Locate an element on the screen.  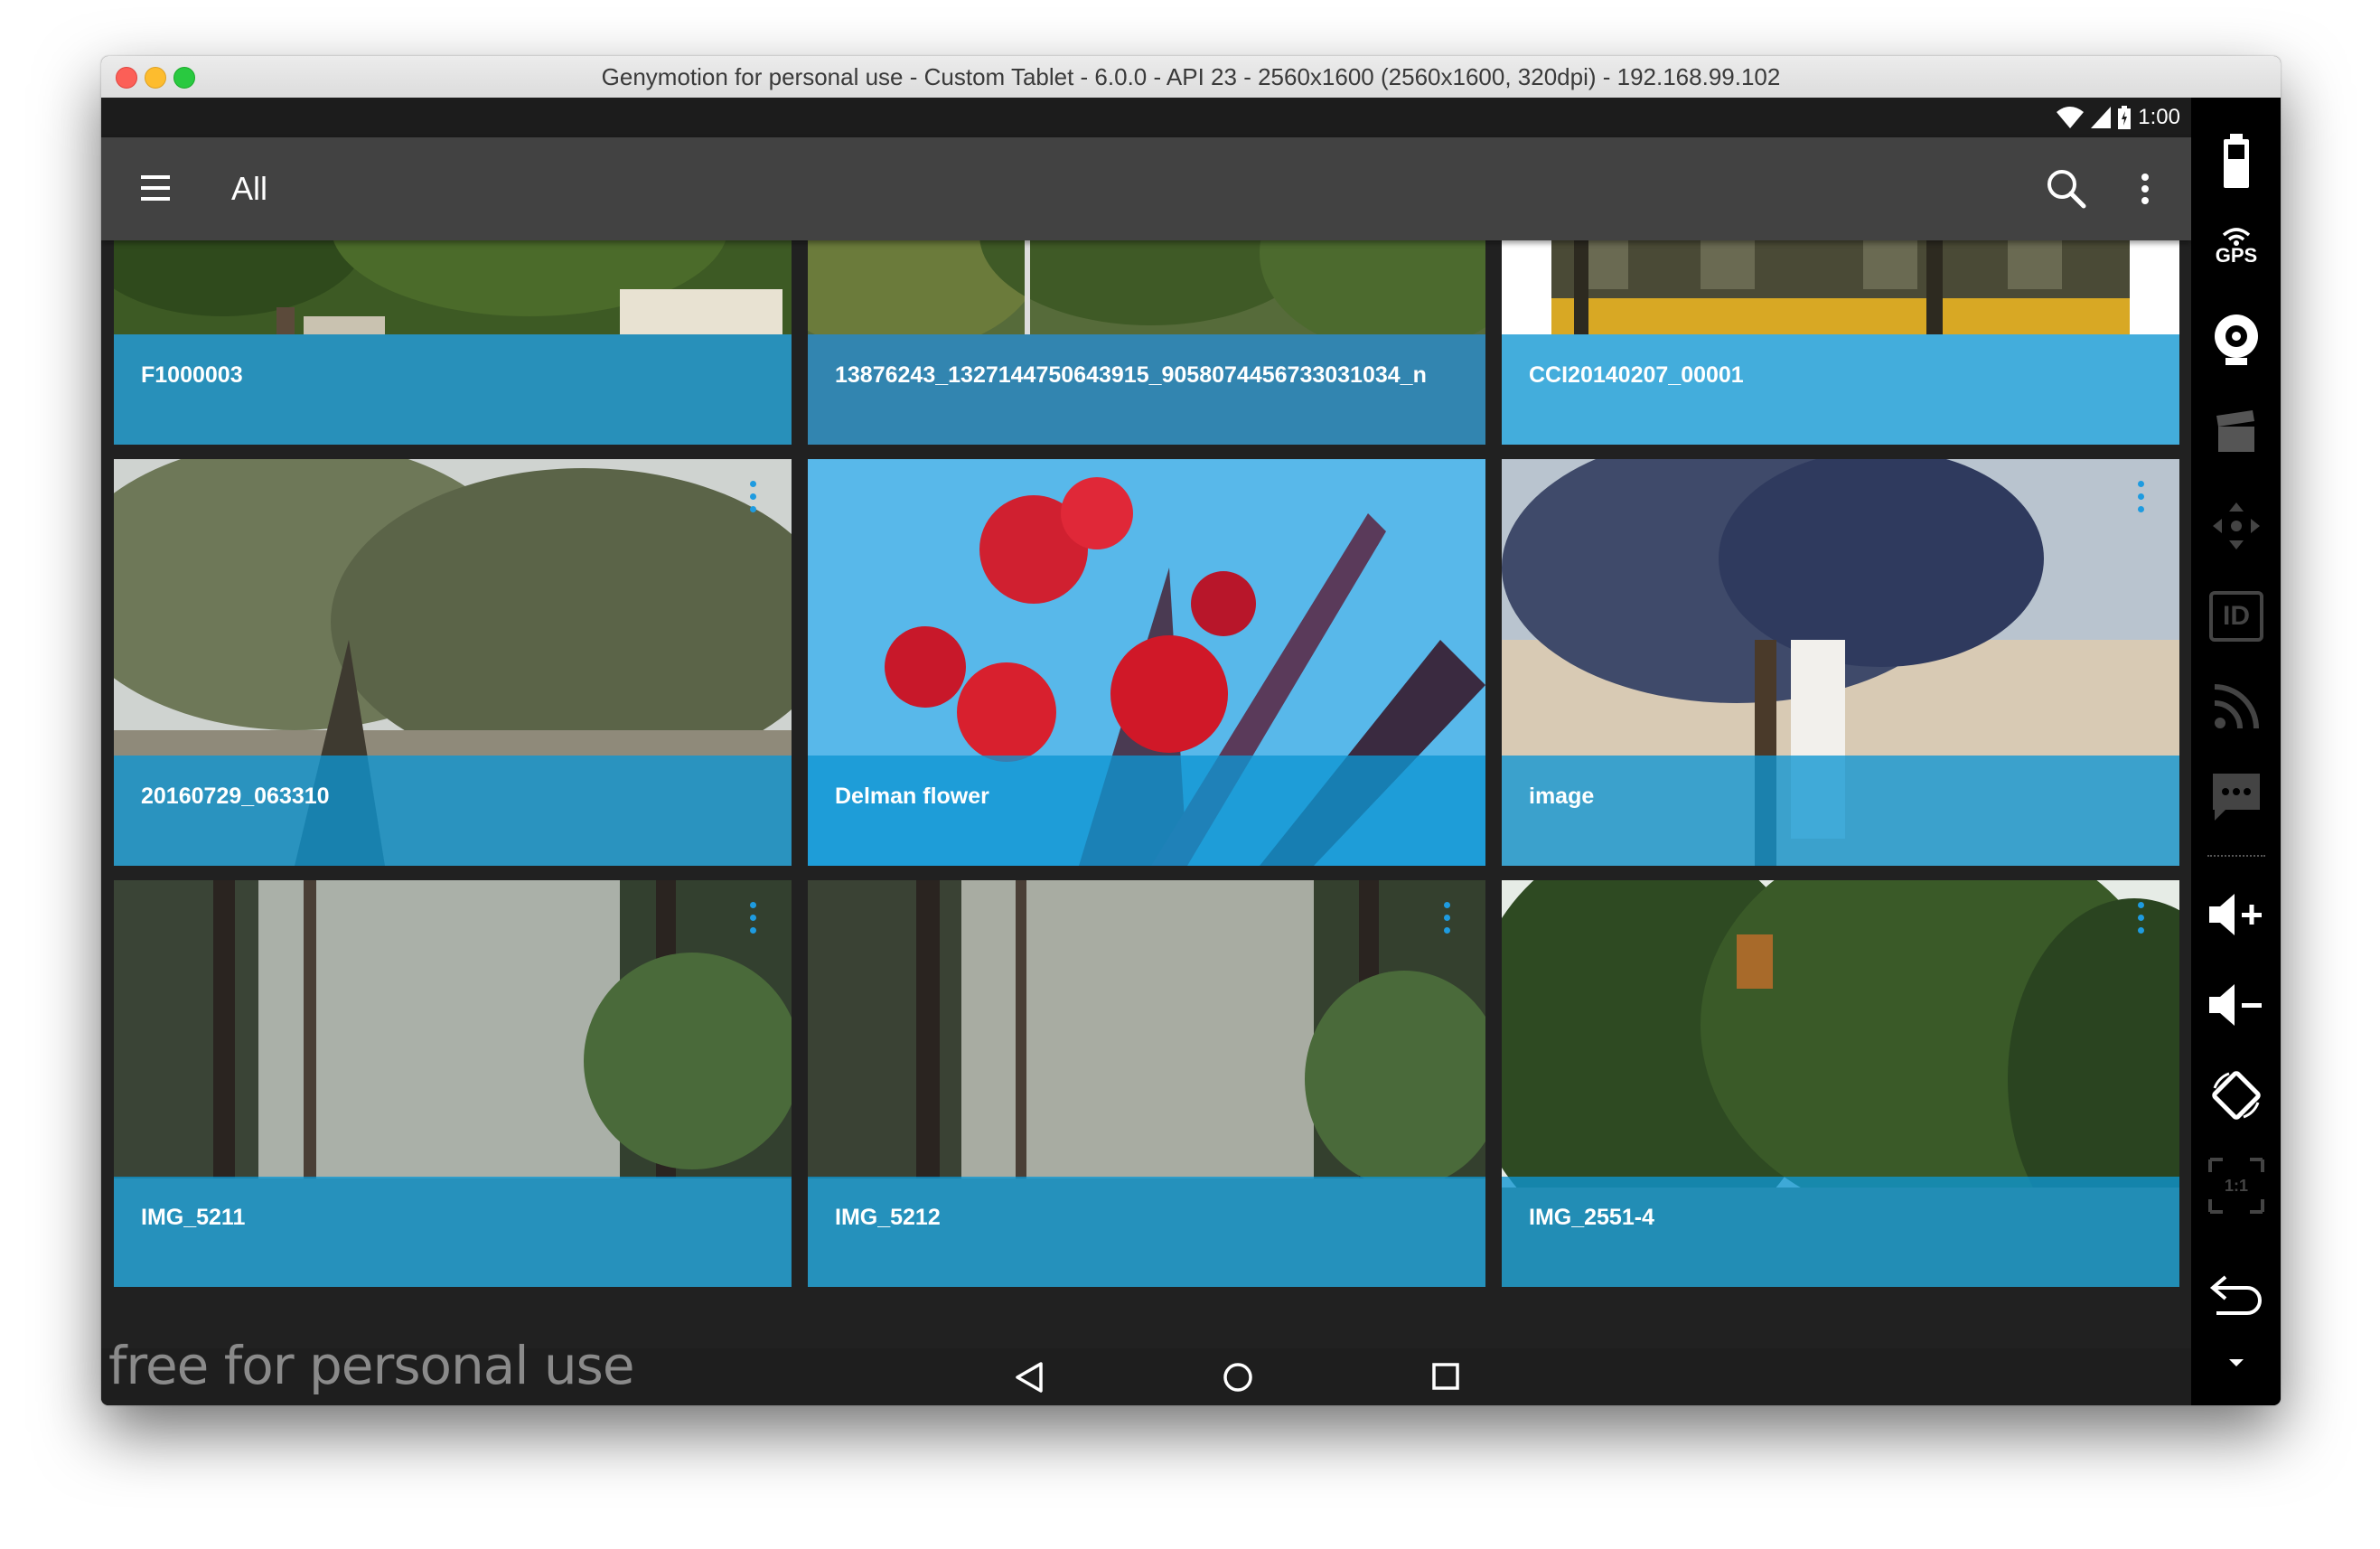
expand-icon is located at coordinates (2236, 1363).